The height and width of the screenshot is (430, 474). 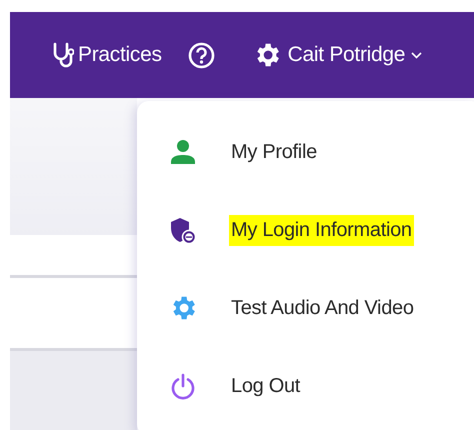 I want to click on stethoscope-icon, so click(x=63, y=55).